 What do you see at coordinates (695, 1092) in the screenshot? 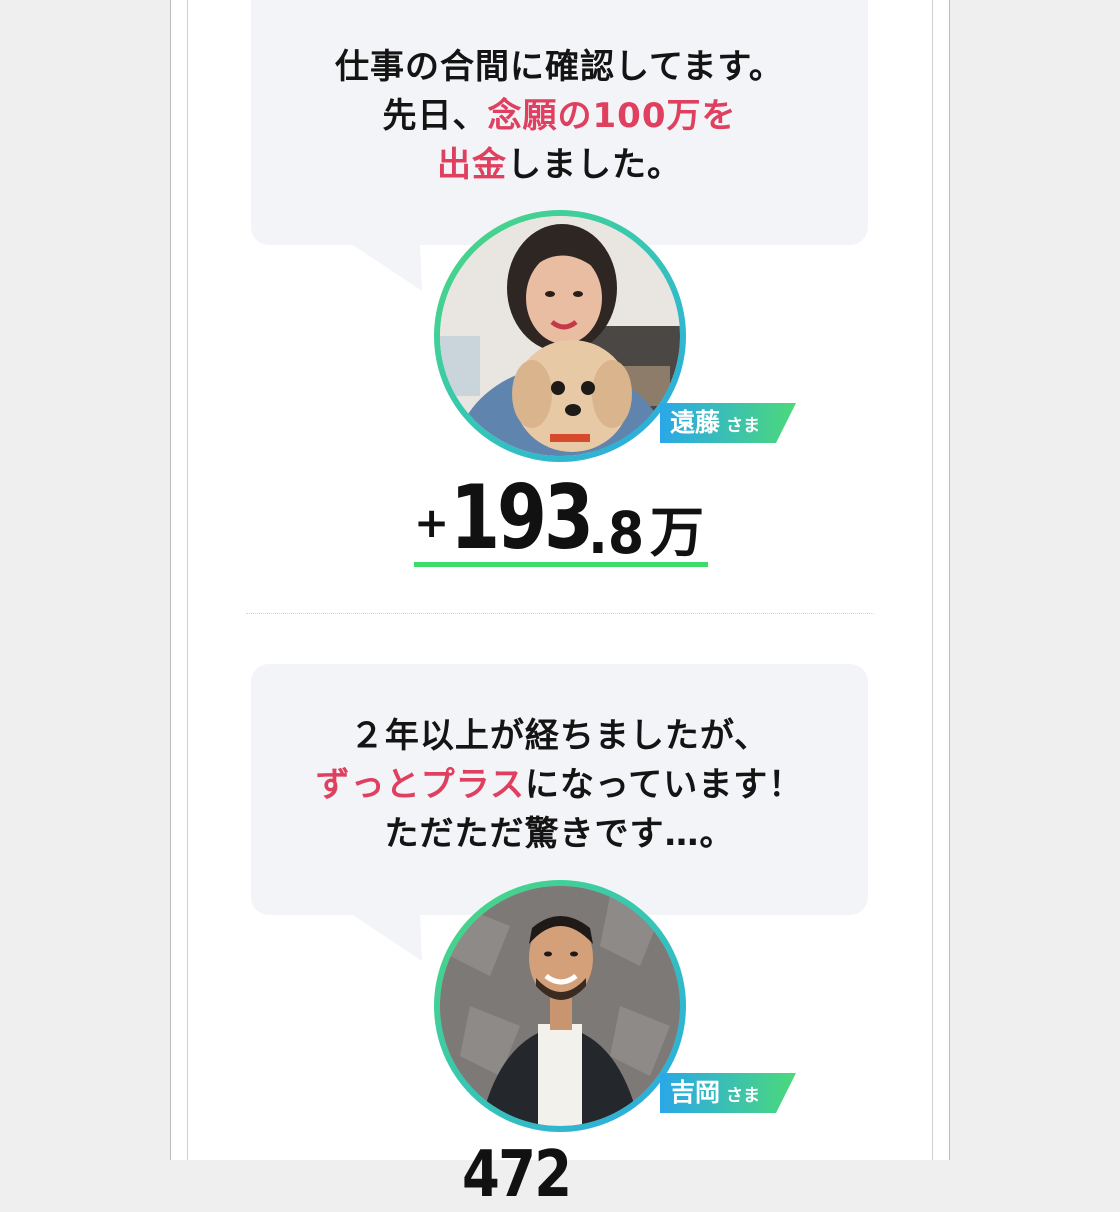
I see `customer-name: 吉岡` at bounding box center [695, 1092].